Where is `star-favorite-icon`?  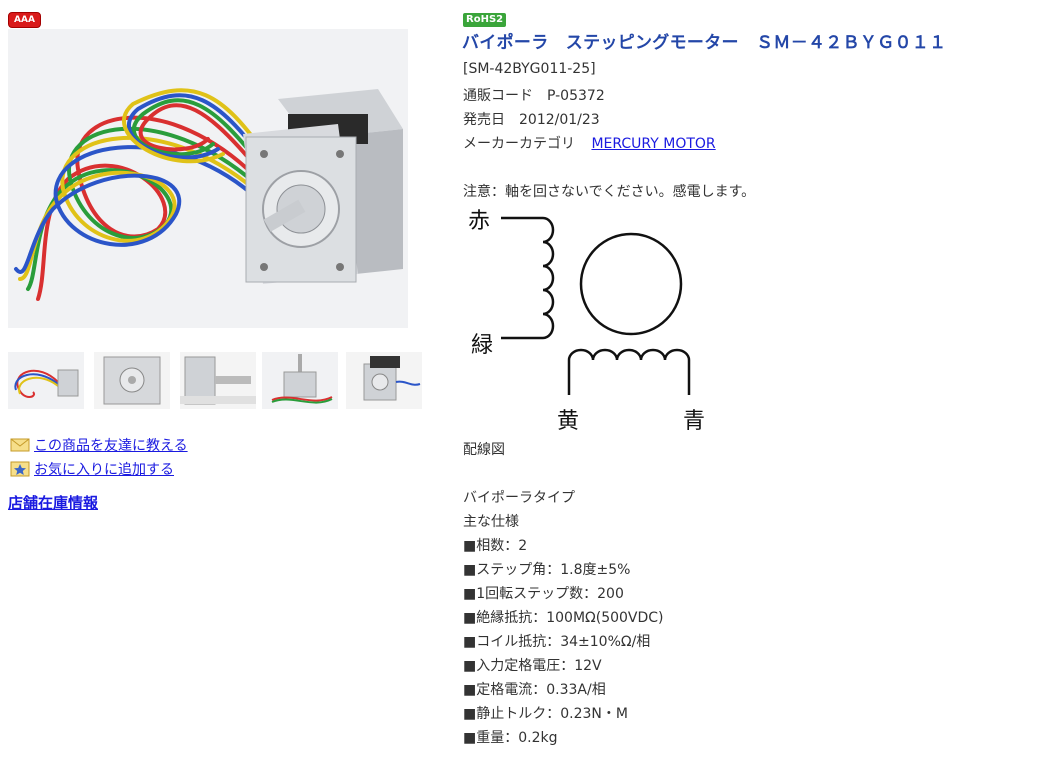 star-favorite-icon is located at coordinates (20, 469).